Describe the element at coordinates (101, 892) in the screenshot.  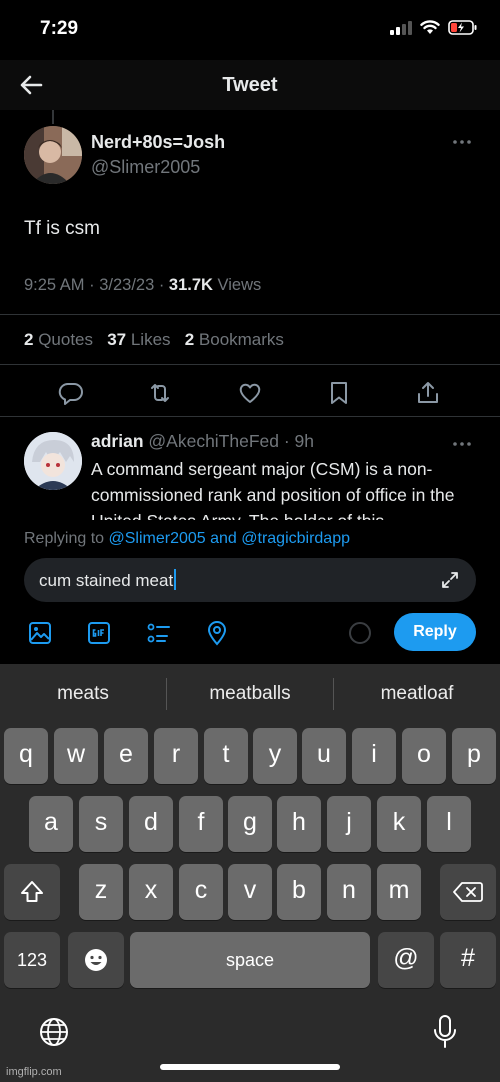
I see `key-z: z` at that location.